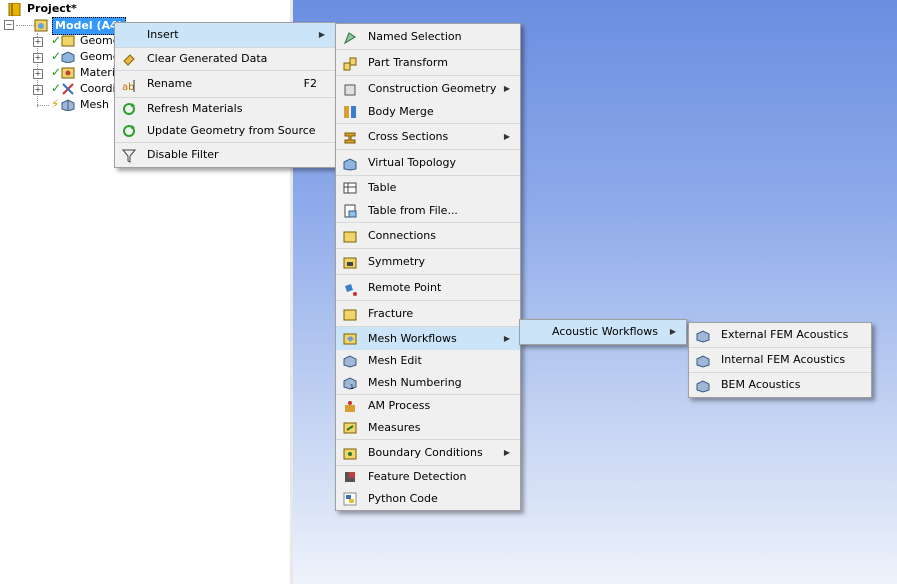  Describe the element at coordinates (350, 112) in the screenshot. I see `body-merge-icon` at that location.